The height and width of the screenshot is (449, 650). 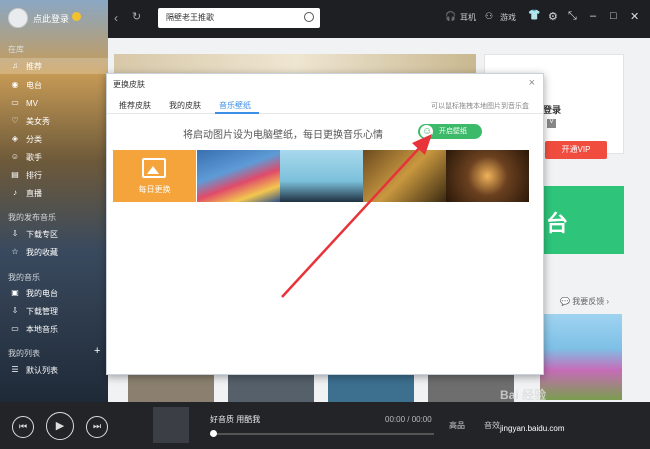 I want to click on sidebar-item-radio: ◉ 电台, so click(x=54, y=85).